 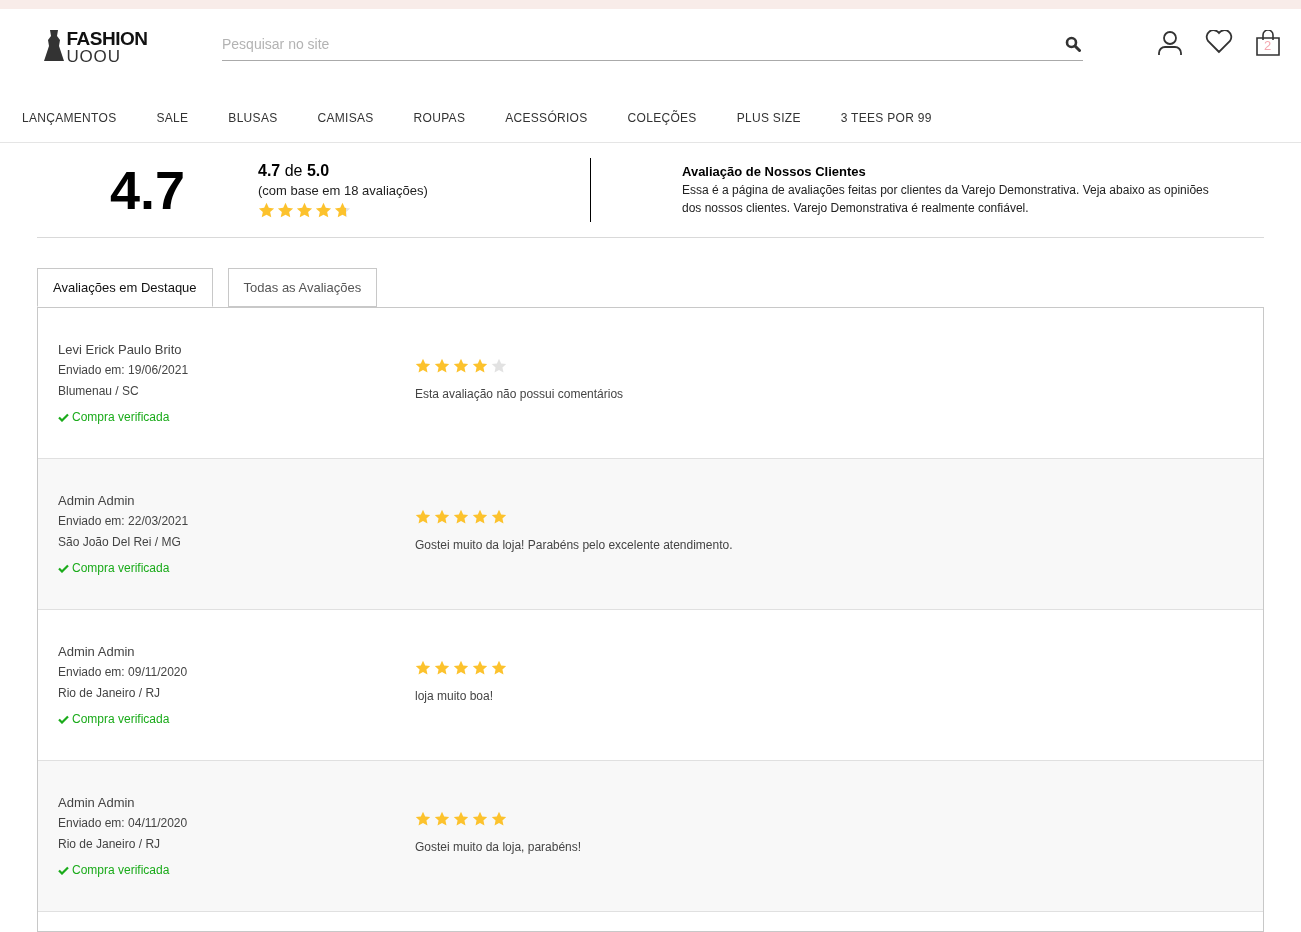 I want to click on rating-count: (com base em 18 avaliações), so click(x=343, y=191).